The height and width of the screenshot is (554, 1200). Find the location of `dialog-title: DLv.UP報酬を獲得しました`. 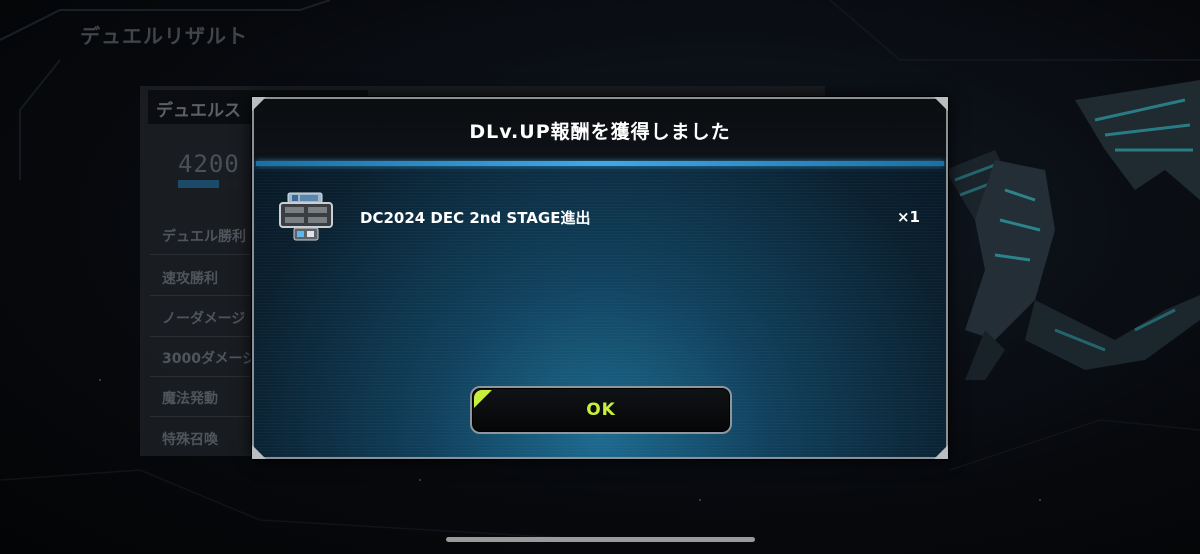

dialog-title: DLv.UP報酬を獲得しました is located at coordinates (600, 131).